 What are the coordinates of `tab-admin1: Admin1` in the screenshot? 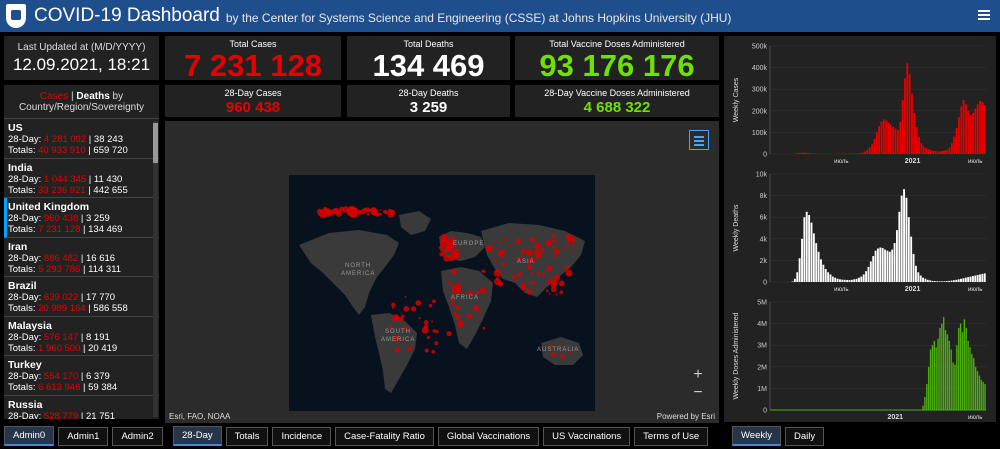 It's located at (83, 436).